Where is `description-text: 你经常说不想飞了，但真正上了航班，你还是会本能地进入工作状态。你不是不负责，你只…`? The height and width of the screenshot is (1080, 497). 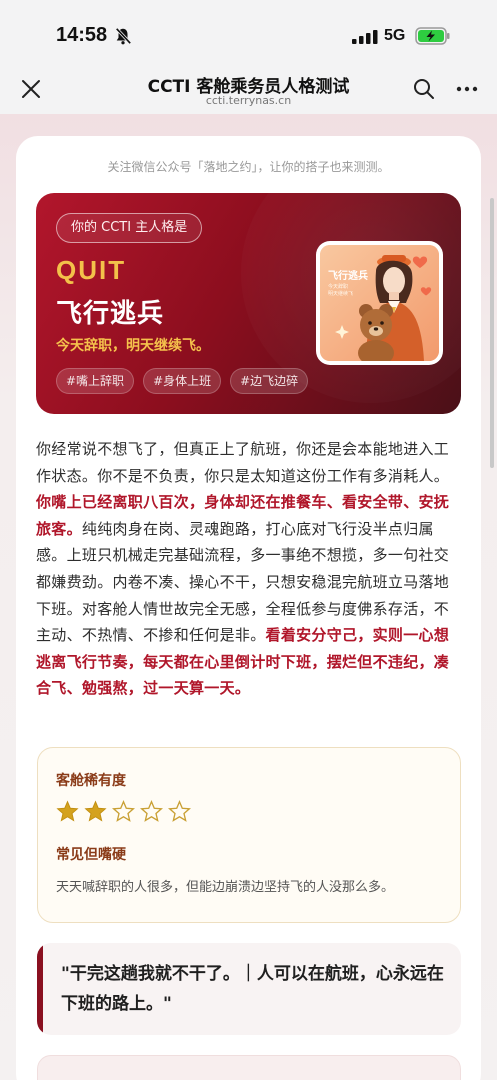 description-text: 你经常说不想飞了，但真正上了航班，你还是会本能地进入工作状态。你不是不负责，你只… is located at coordinates (243, 462).